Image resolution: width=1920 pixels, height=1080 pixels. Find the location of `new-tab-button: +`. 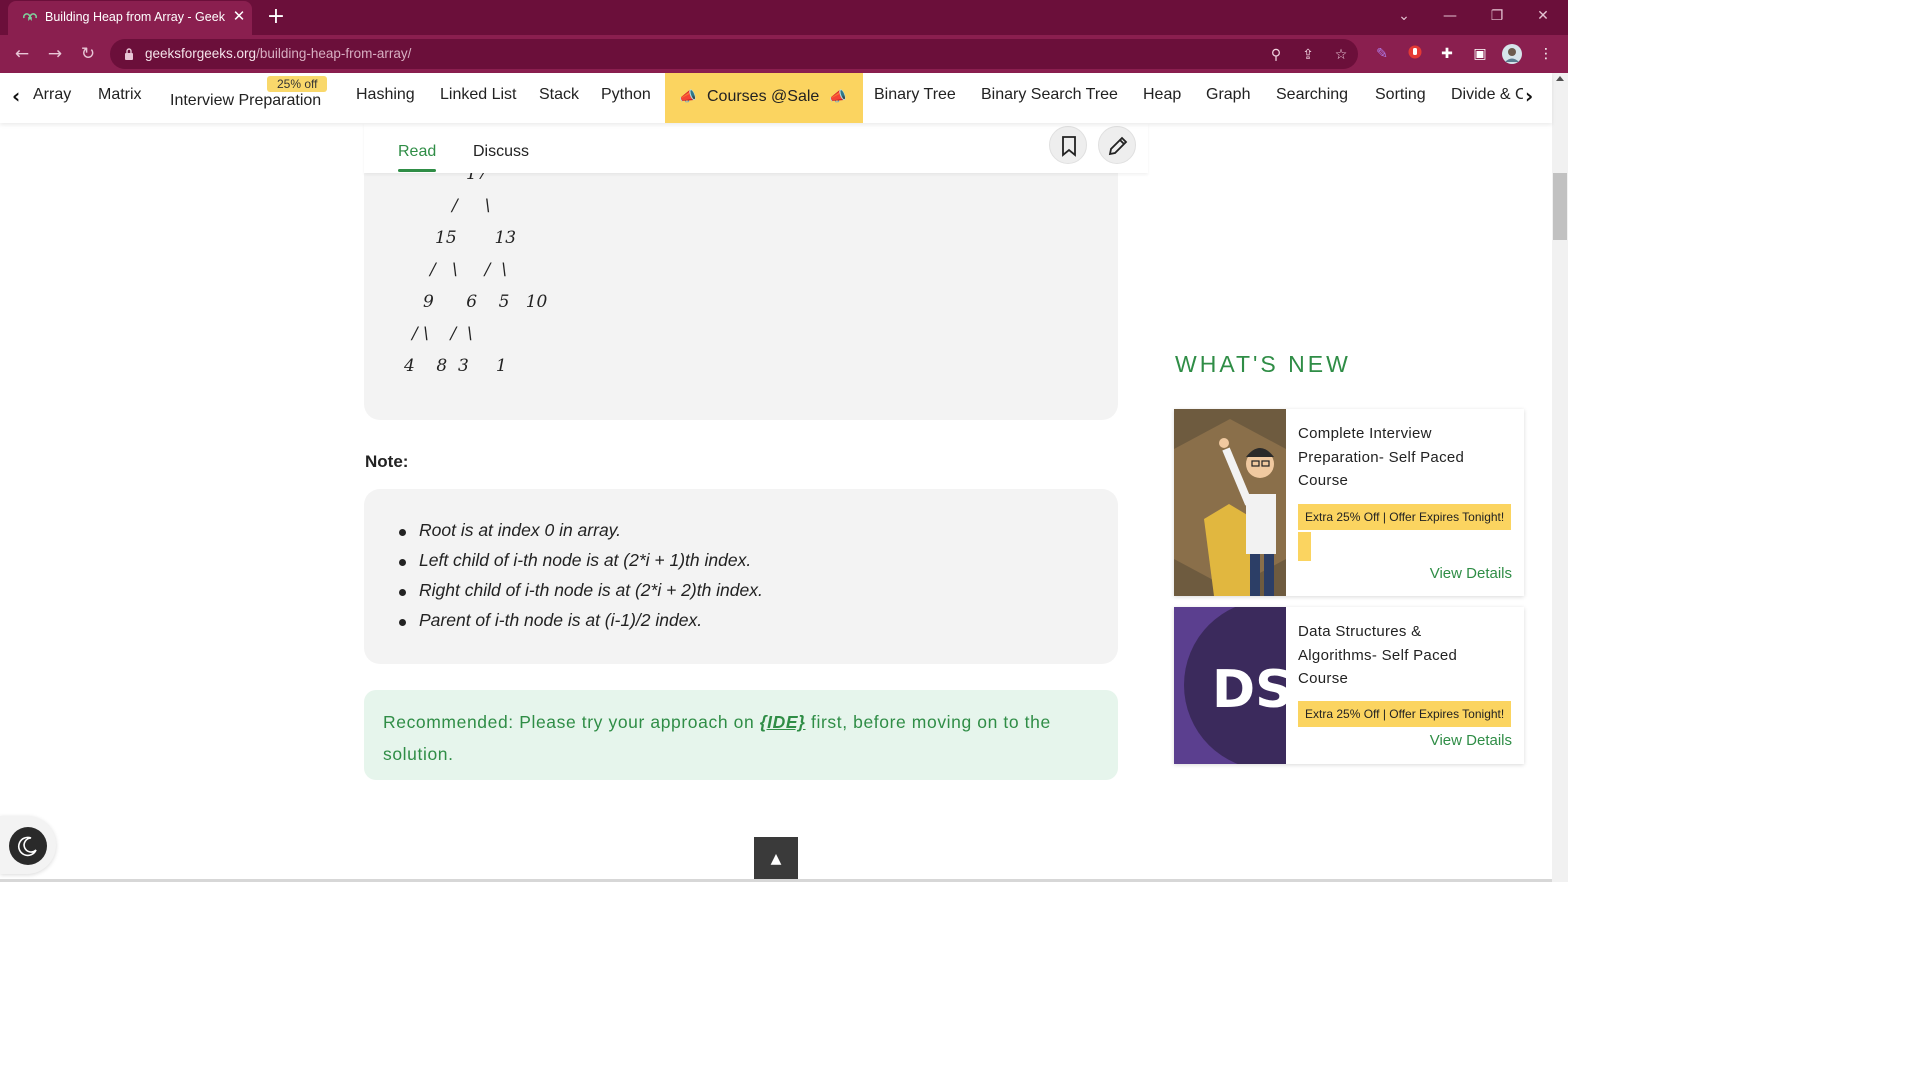

new-tab-button: + is located at coordinates (276, 17).